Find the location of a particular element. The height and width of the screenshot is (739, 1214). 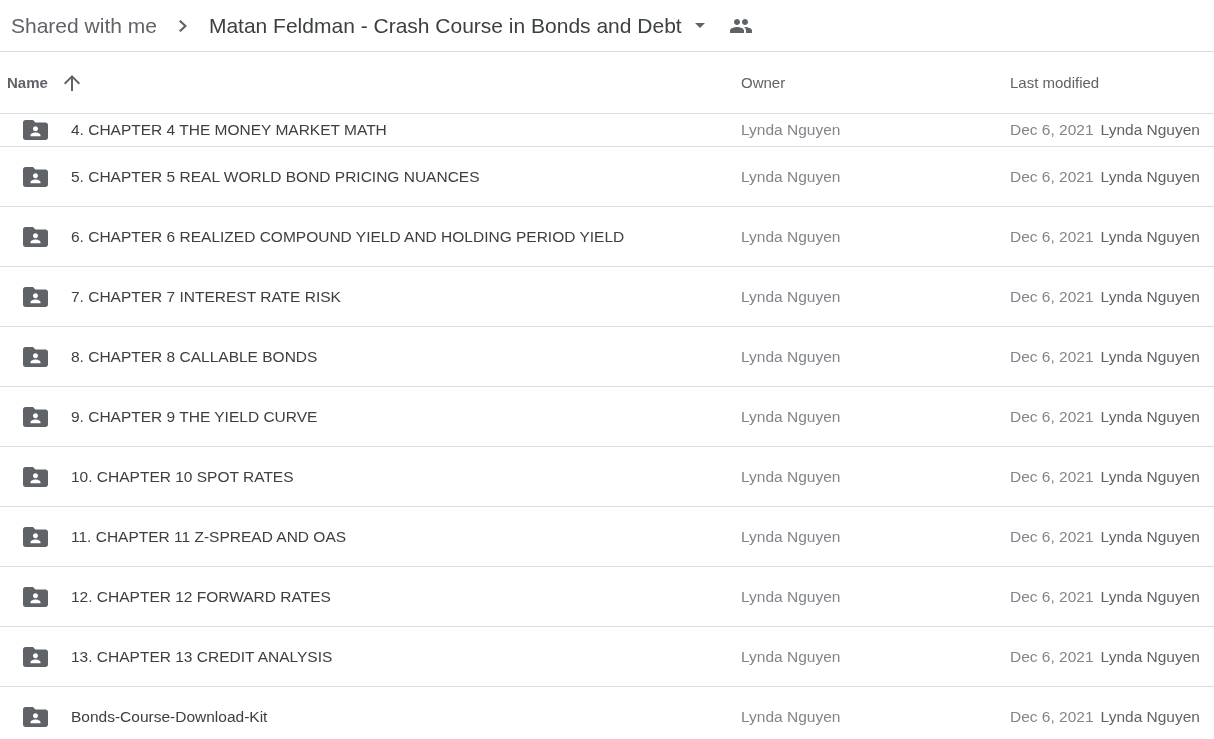

folder-name: 5. CHAPTER 5 REAL WORLD BOND PRICING NUANCES is located at coordinates (275, 176).